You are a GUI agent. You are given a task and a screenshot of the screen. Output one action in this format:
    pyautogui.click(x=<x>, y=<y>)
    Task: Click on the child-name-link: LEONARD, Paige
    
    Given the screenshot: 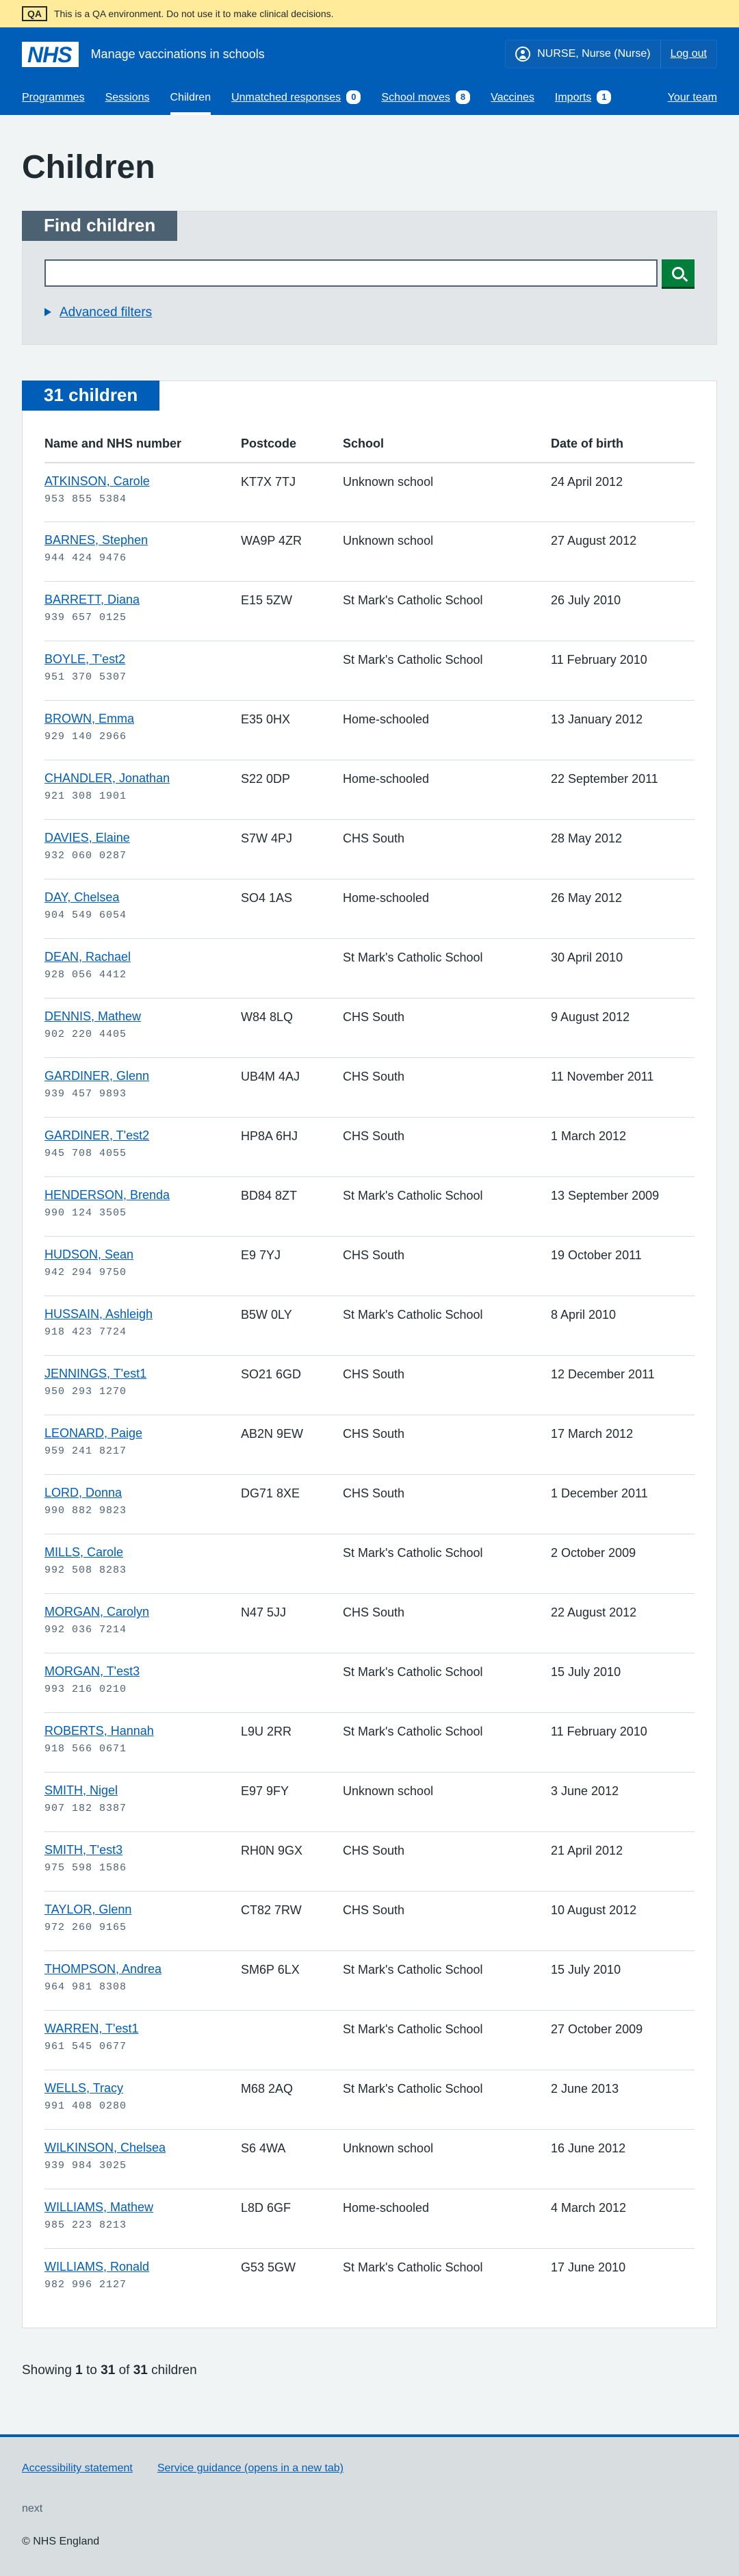 What is the action you would take?
    pyautogui.click(x=142, y=1433)
    